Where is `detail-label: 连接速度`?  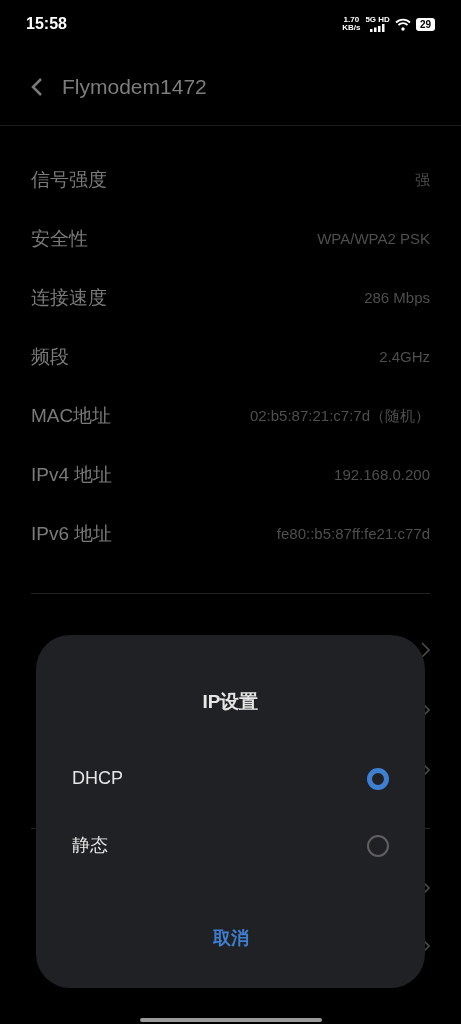
detail-label: 连接速度 is located at coordinates (69, 298).